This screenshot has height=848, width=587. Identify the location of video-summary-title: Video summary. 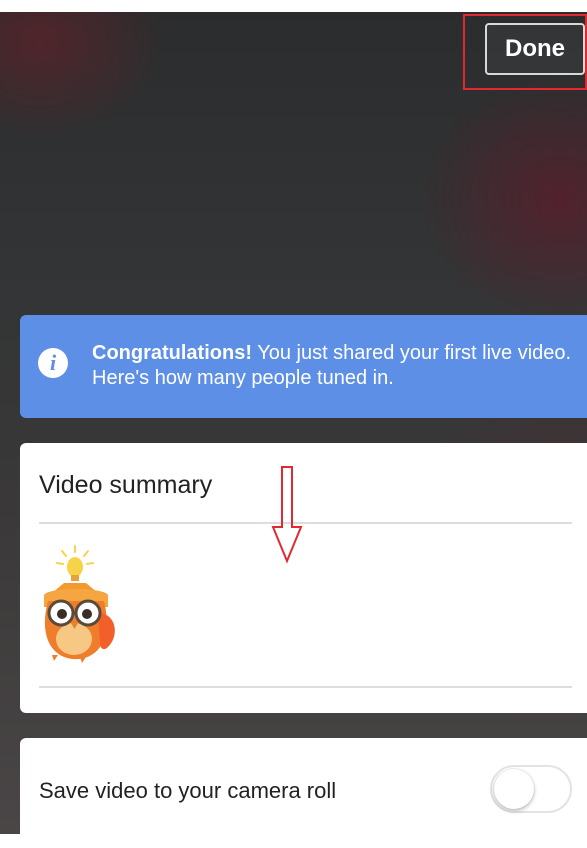
(126, 485).